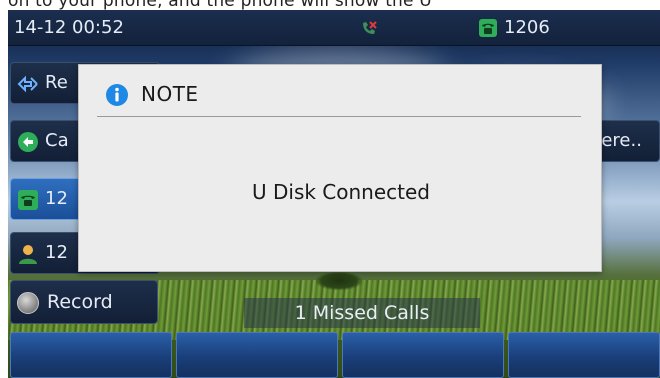 This screenshot has height=378, width=660. I want to click on sync-arrows-icon, so click(27, 84).